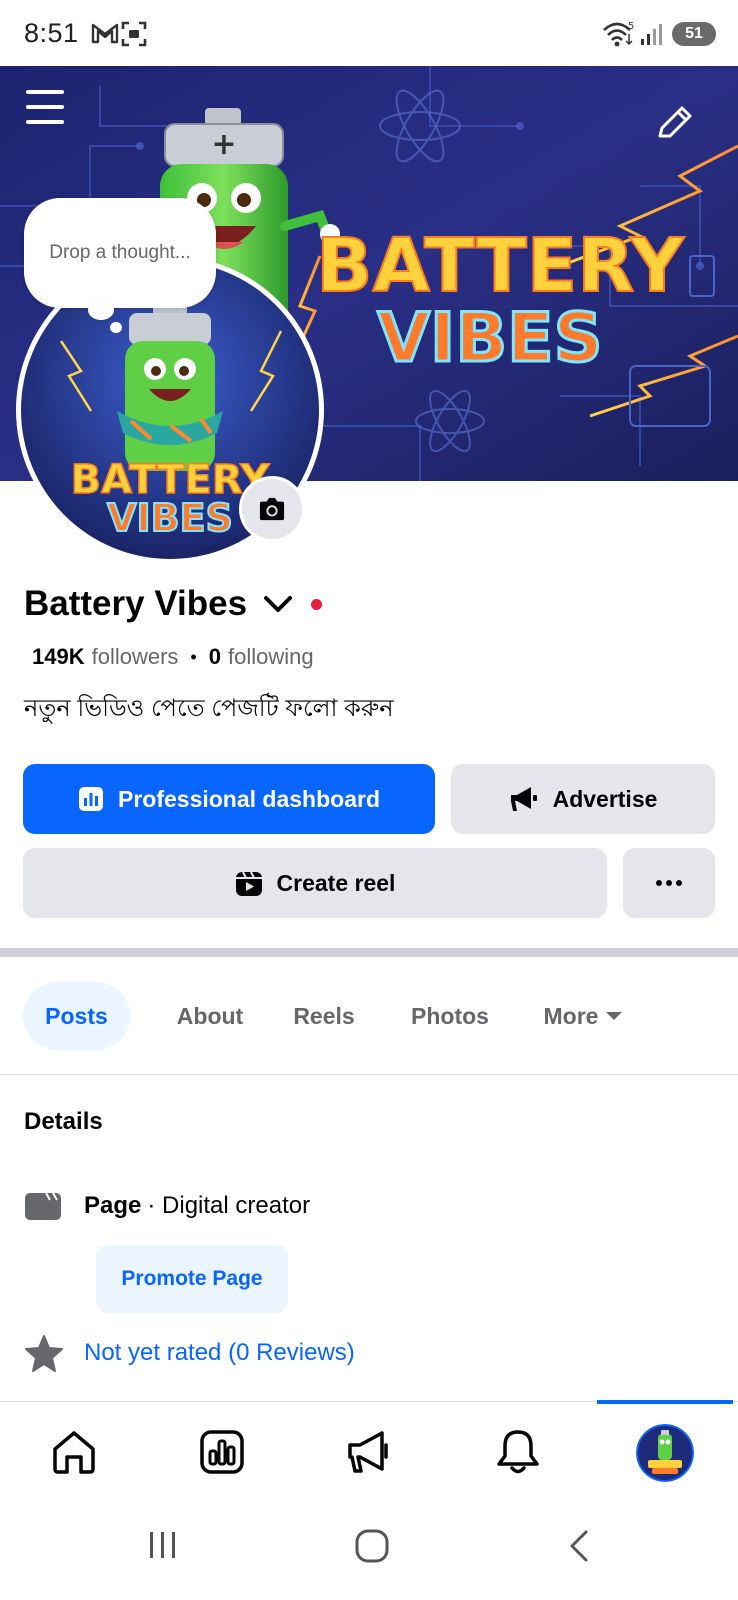 This screenshot has height=1600, width=738. I want to click on reel-icon, so click(249, 883).